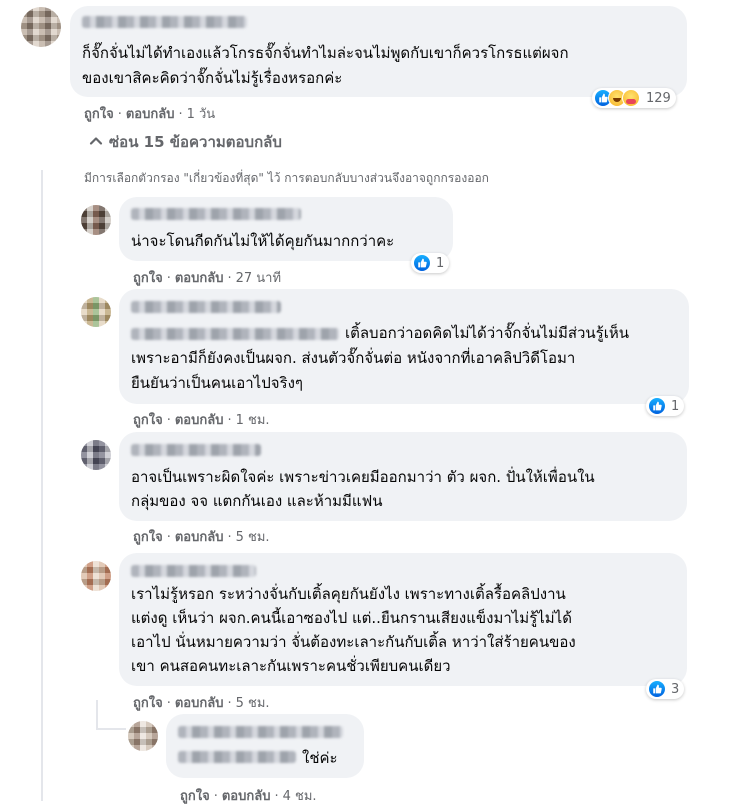  I want to click on care-icon, so click(631, 98).